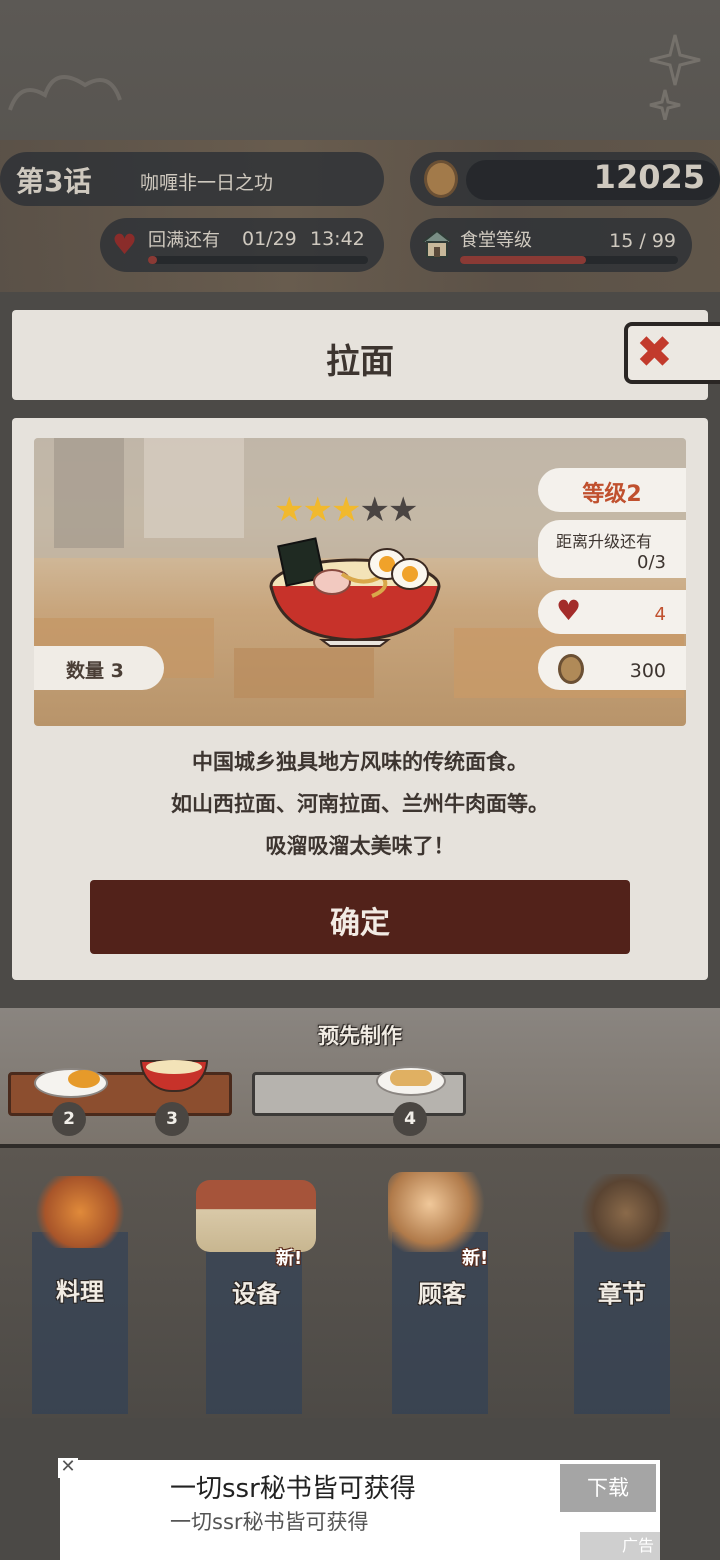 This screenshot has width=720, height=1560. I want to click on ramen-bowl-icon, so click(355, 592).